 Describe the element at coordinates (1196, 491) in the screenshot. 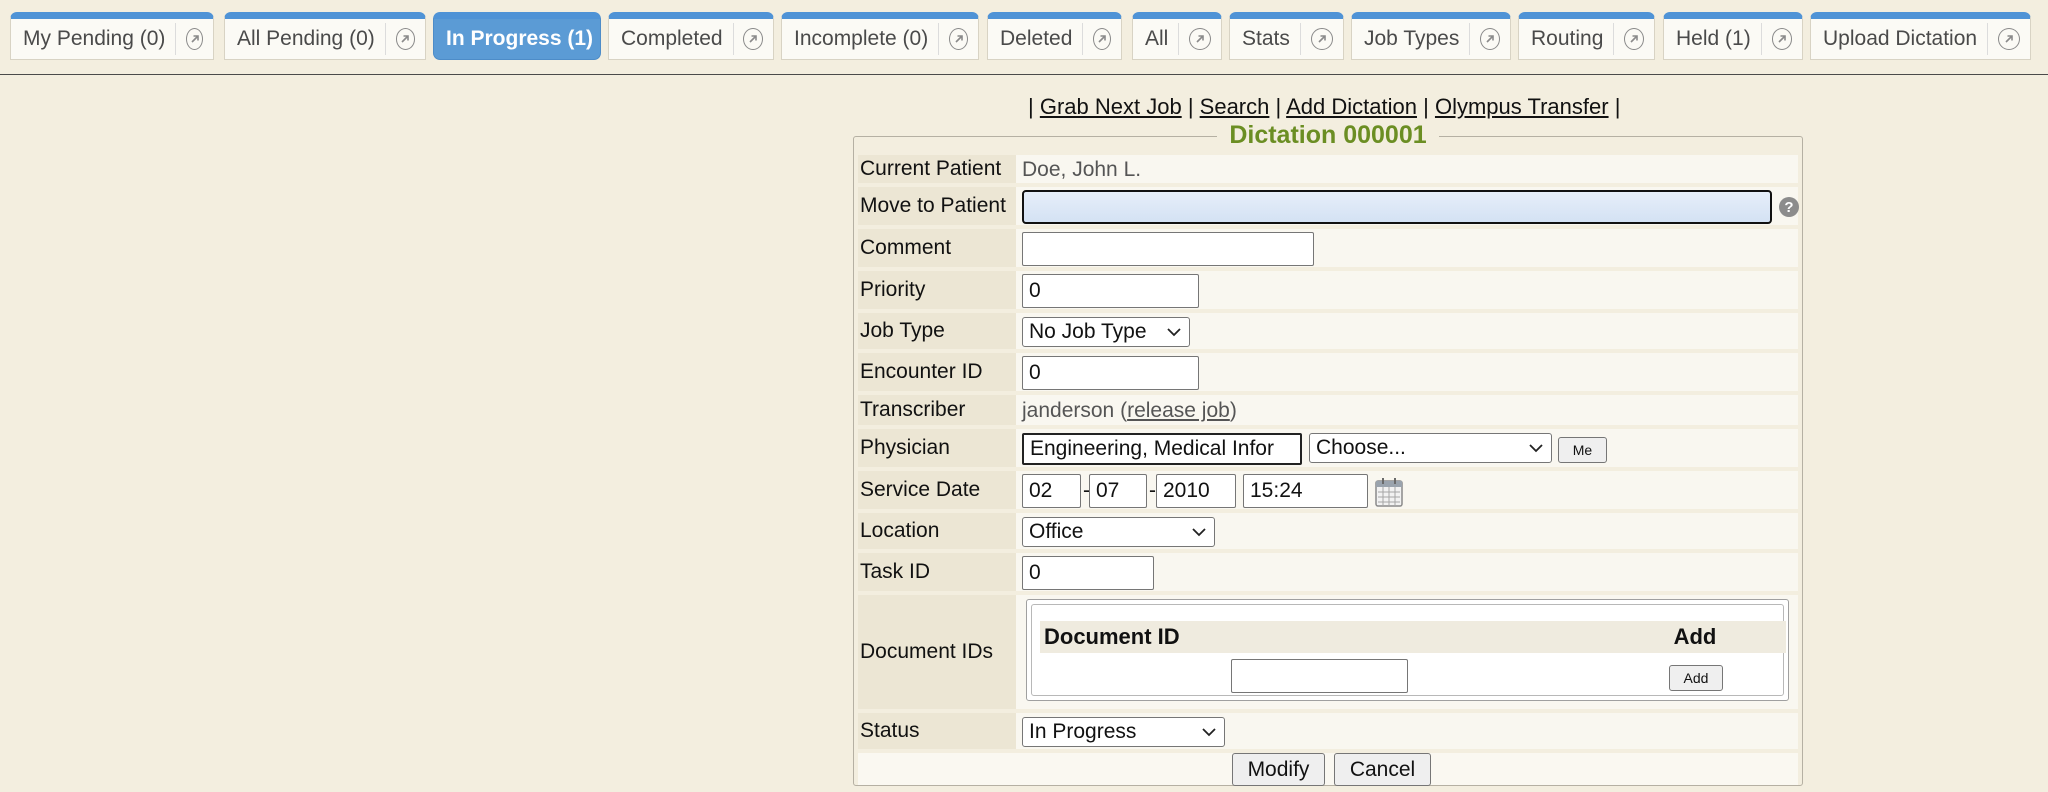

I see `service-year-input` at that location.